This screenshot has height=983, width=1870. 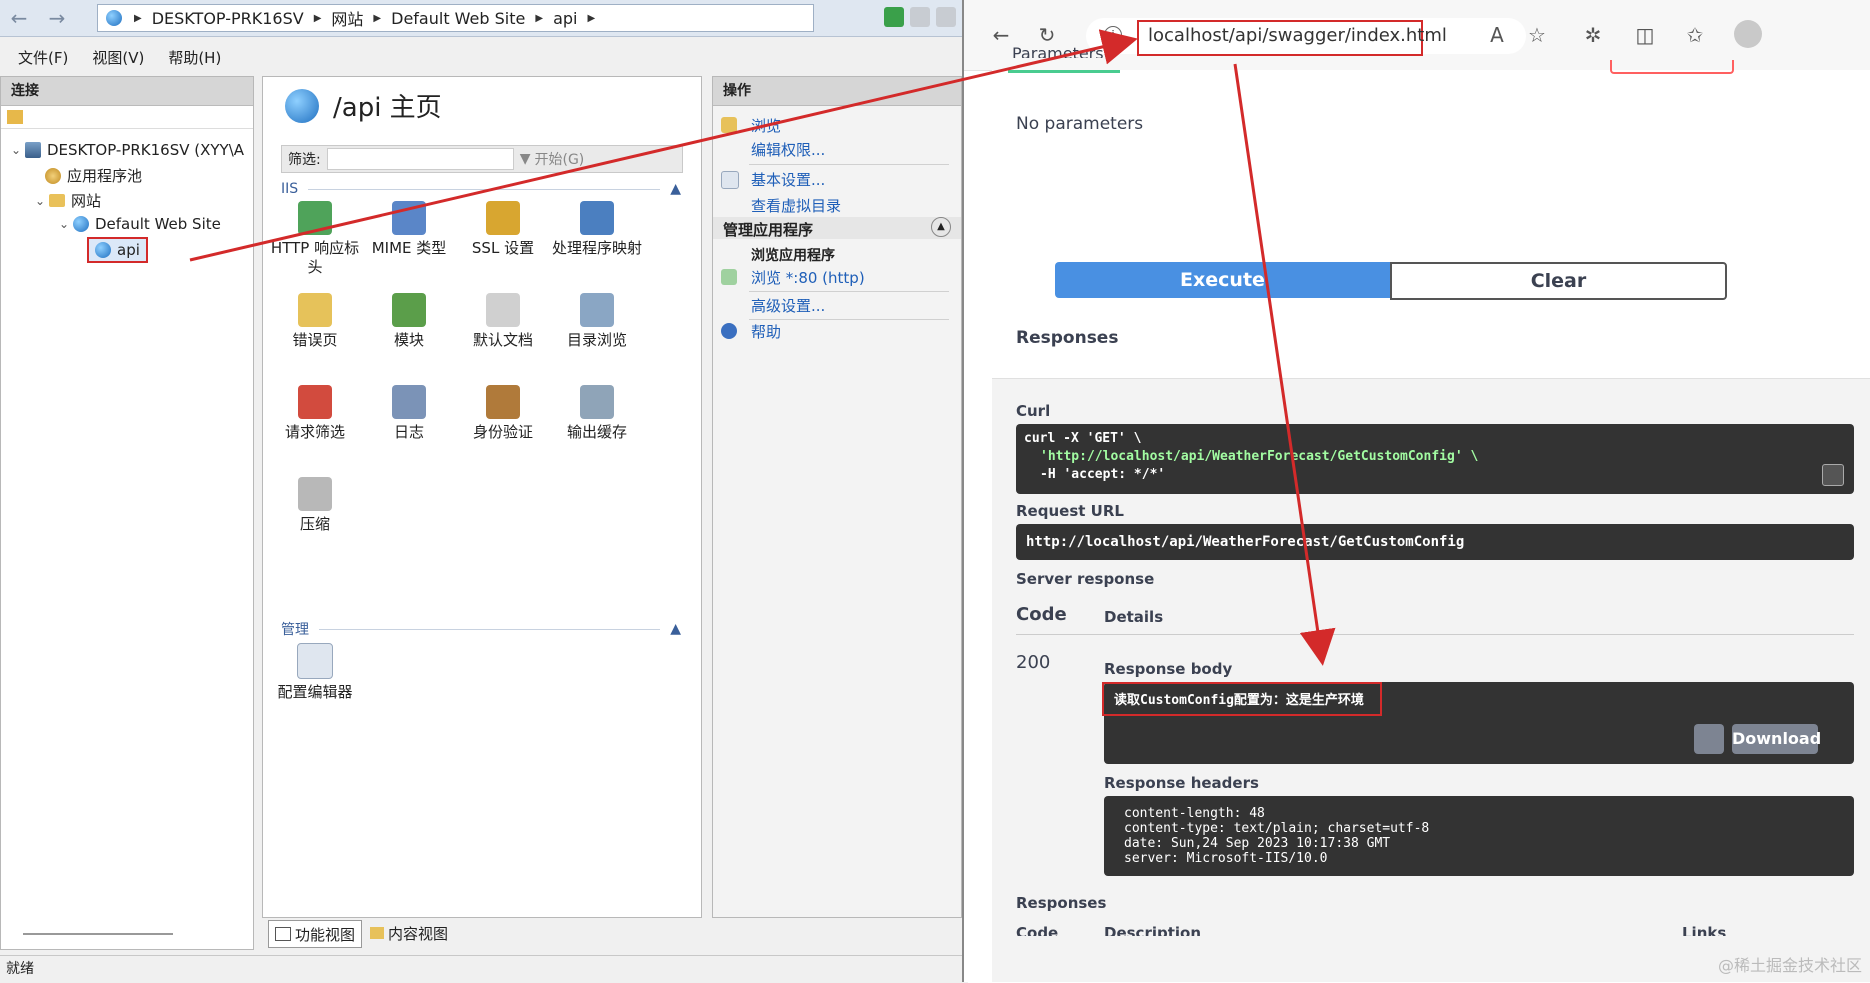 I want to click on menu-file: 文件(F), so click(x=43, y=57).